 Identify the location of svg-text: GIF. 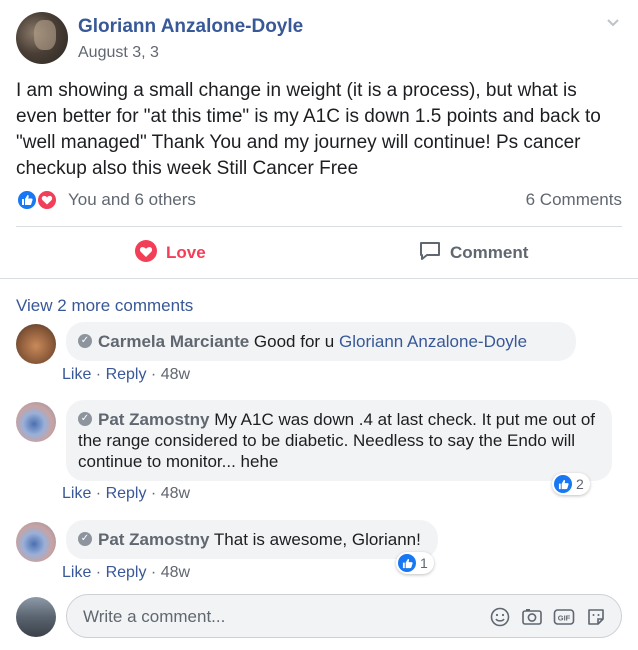
(564, 618).